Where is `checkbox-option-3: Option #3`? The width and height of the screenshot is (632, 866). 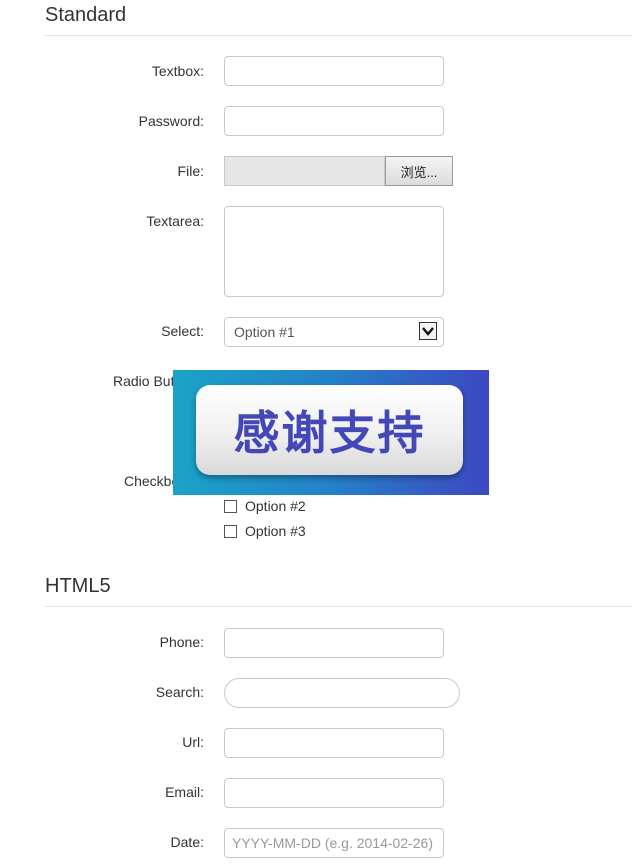
checkbox-option-3: Option #3 is located at coordinates (265, 531).